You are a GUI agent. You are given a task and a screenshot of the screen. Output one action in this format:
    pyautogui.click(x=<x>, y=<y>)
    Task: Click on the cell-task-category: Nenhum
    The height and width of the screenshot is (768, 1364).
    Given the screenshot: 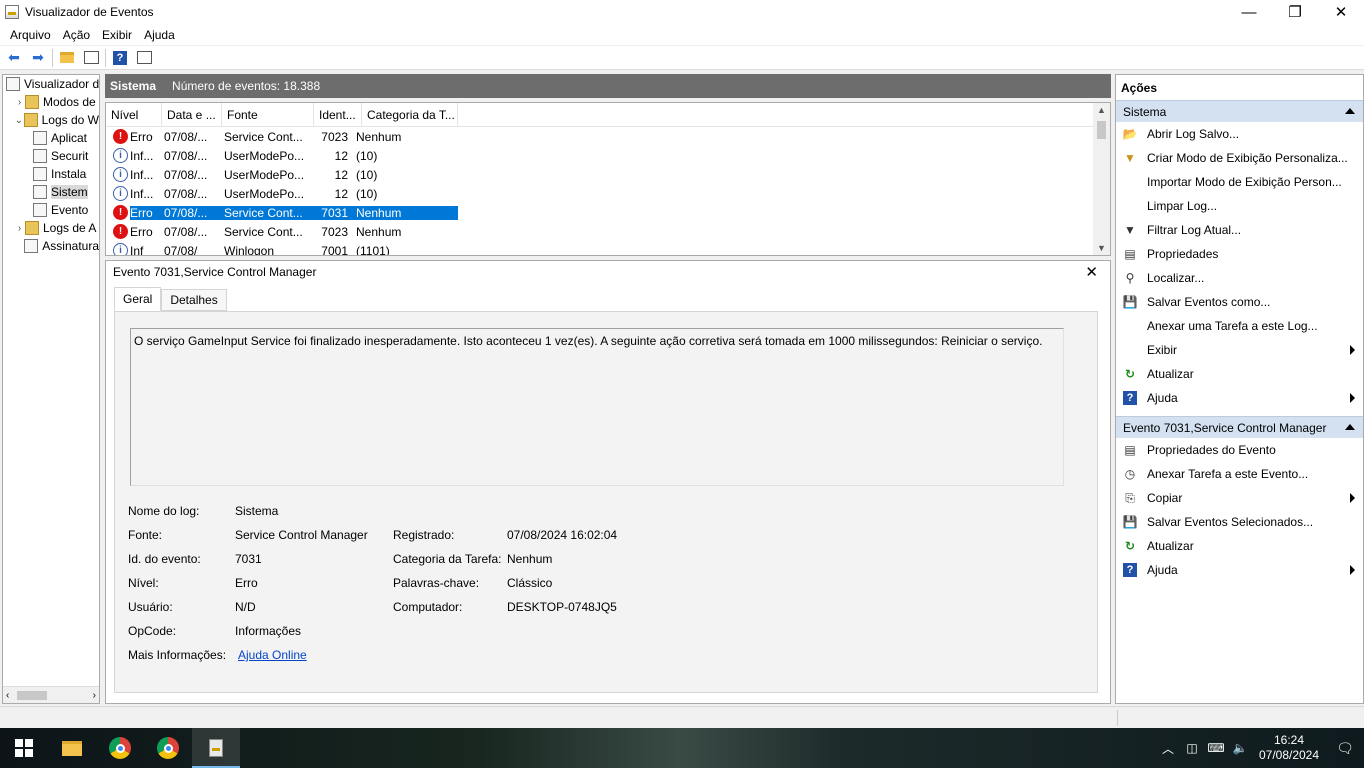 What is the action you would take?
    pyautogui.click(x=379, y=231)
    